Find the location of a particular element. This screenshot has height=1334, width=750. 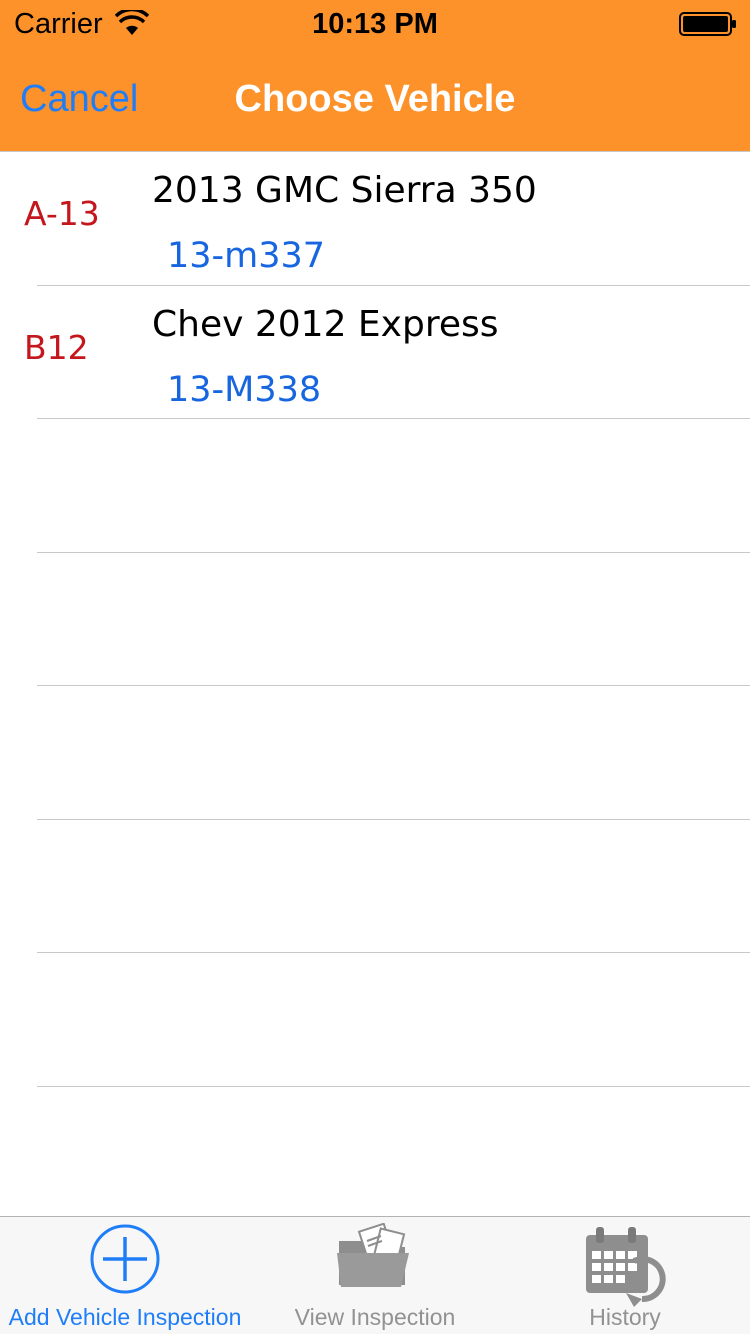

vehicle-row: B12 Chev 2012 Express 13-M338 is located at coordinates (375, 353).